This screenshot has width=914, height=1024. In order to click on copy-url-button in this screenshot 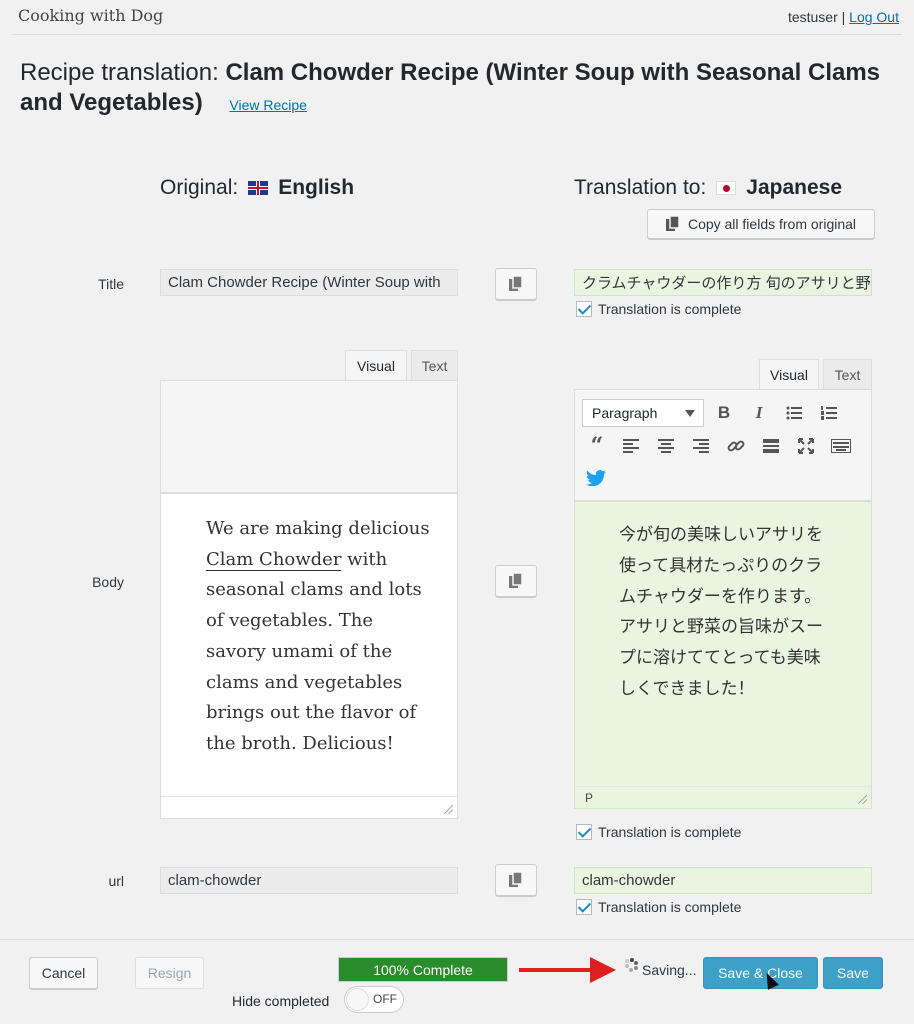, I will do `click(516, 880)`.